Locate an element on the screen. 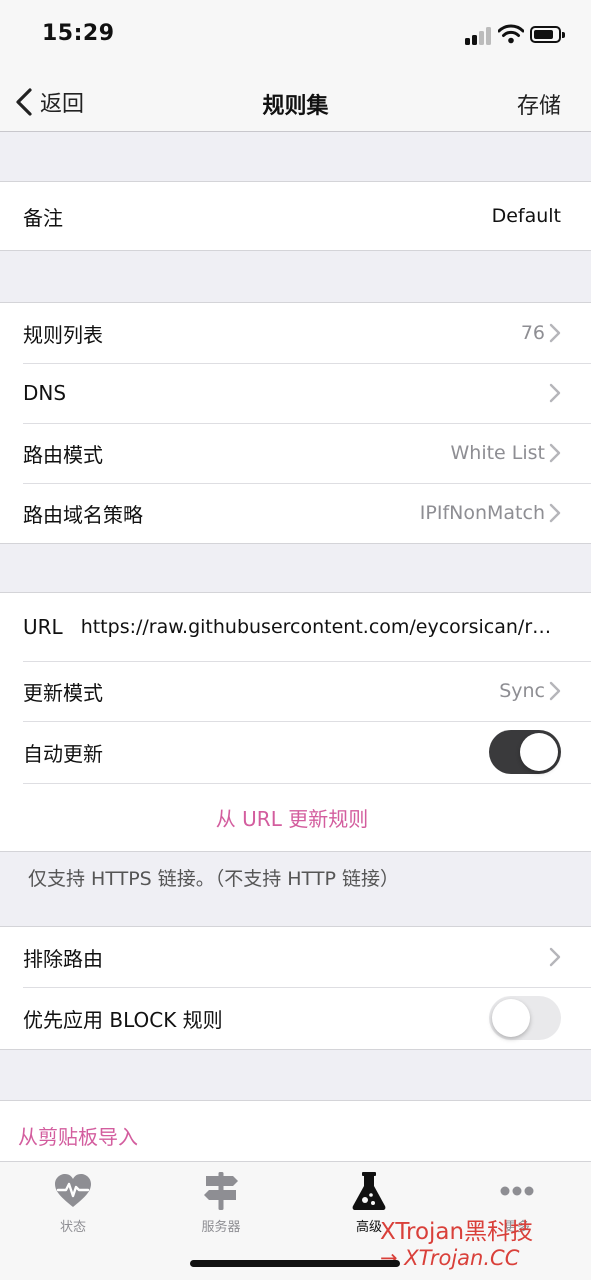  block-priority-toggle is located at coordinates (525, 1018).